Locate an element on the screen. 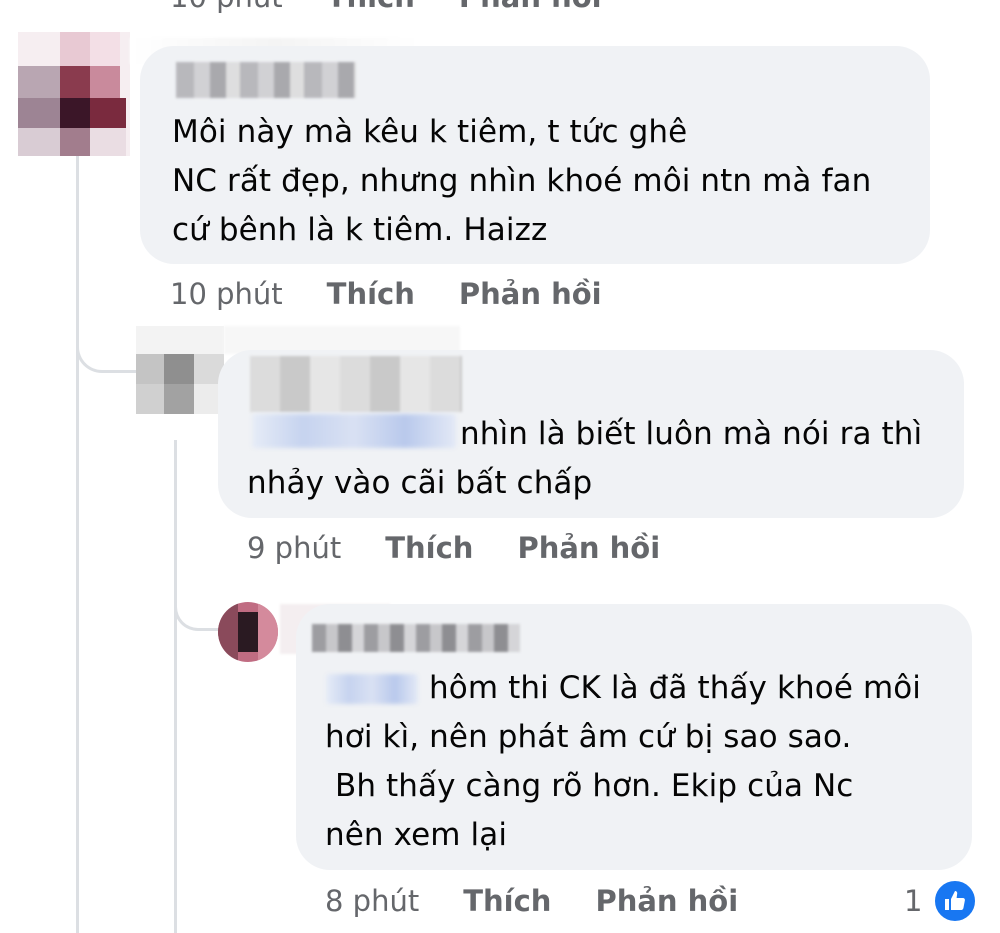 Image resolution: width=1000 pixels, height=933 pixels. comment-line: nên xem lại is located at coordinates (416, 835).